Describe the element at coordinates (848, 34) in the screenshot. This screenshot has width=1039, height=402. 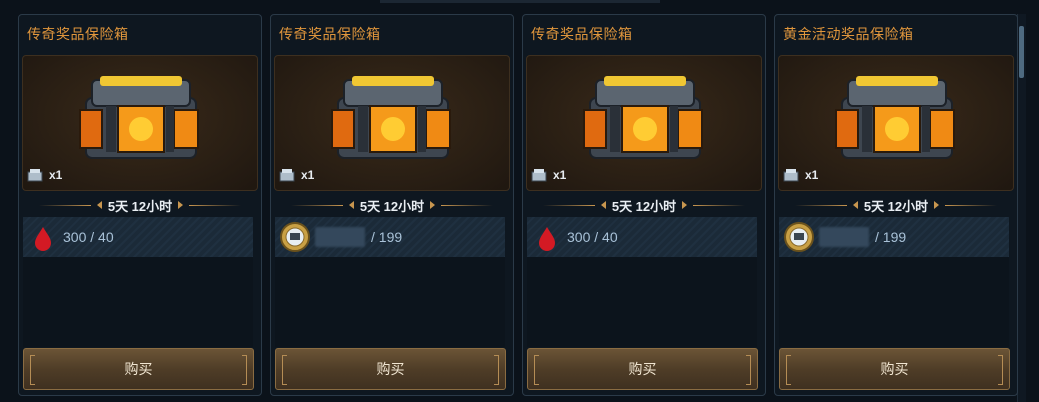
I see `card-title: 黄金活动奖品保险箱` at that location.